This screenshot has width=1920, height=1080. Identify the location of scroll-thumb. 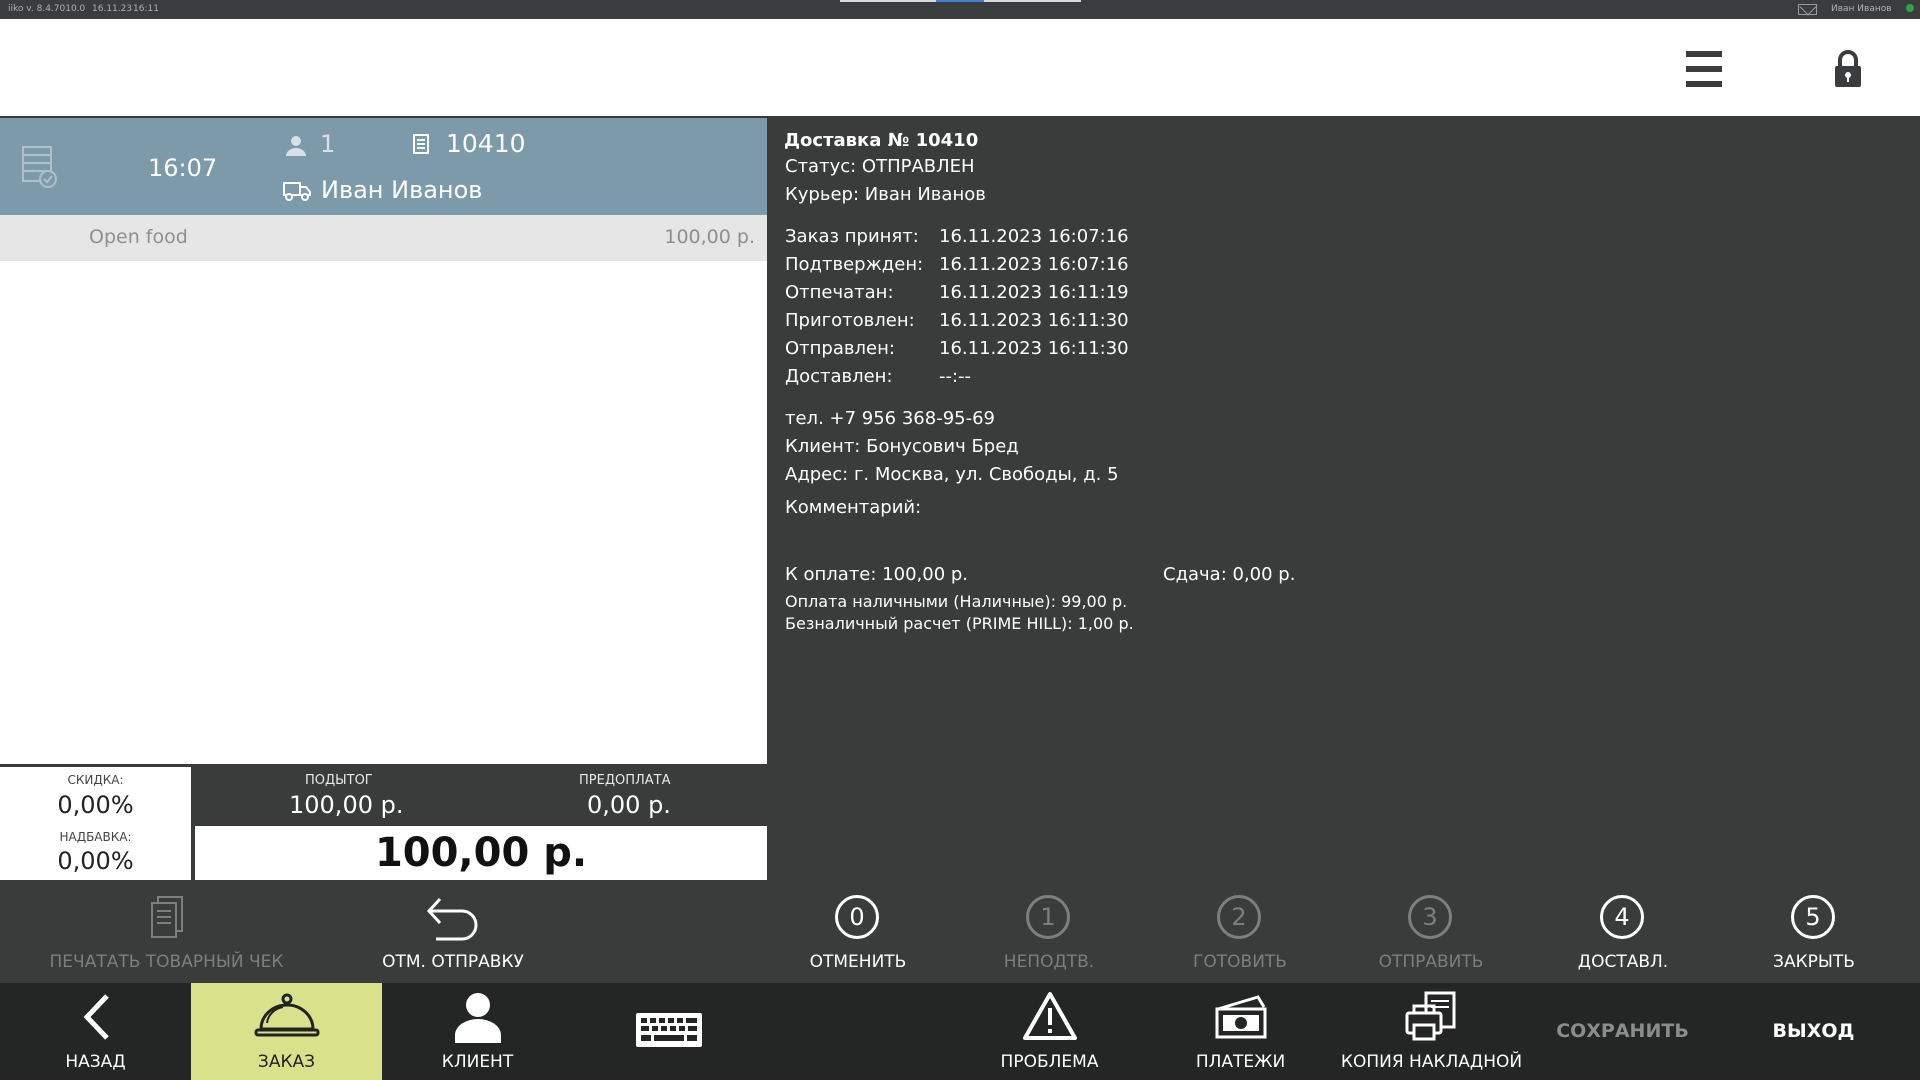
(960, 1).